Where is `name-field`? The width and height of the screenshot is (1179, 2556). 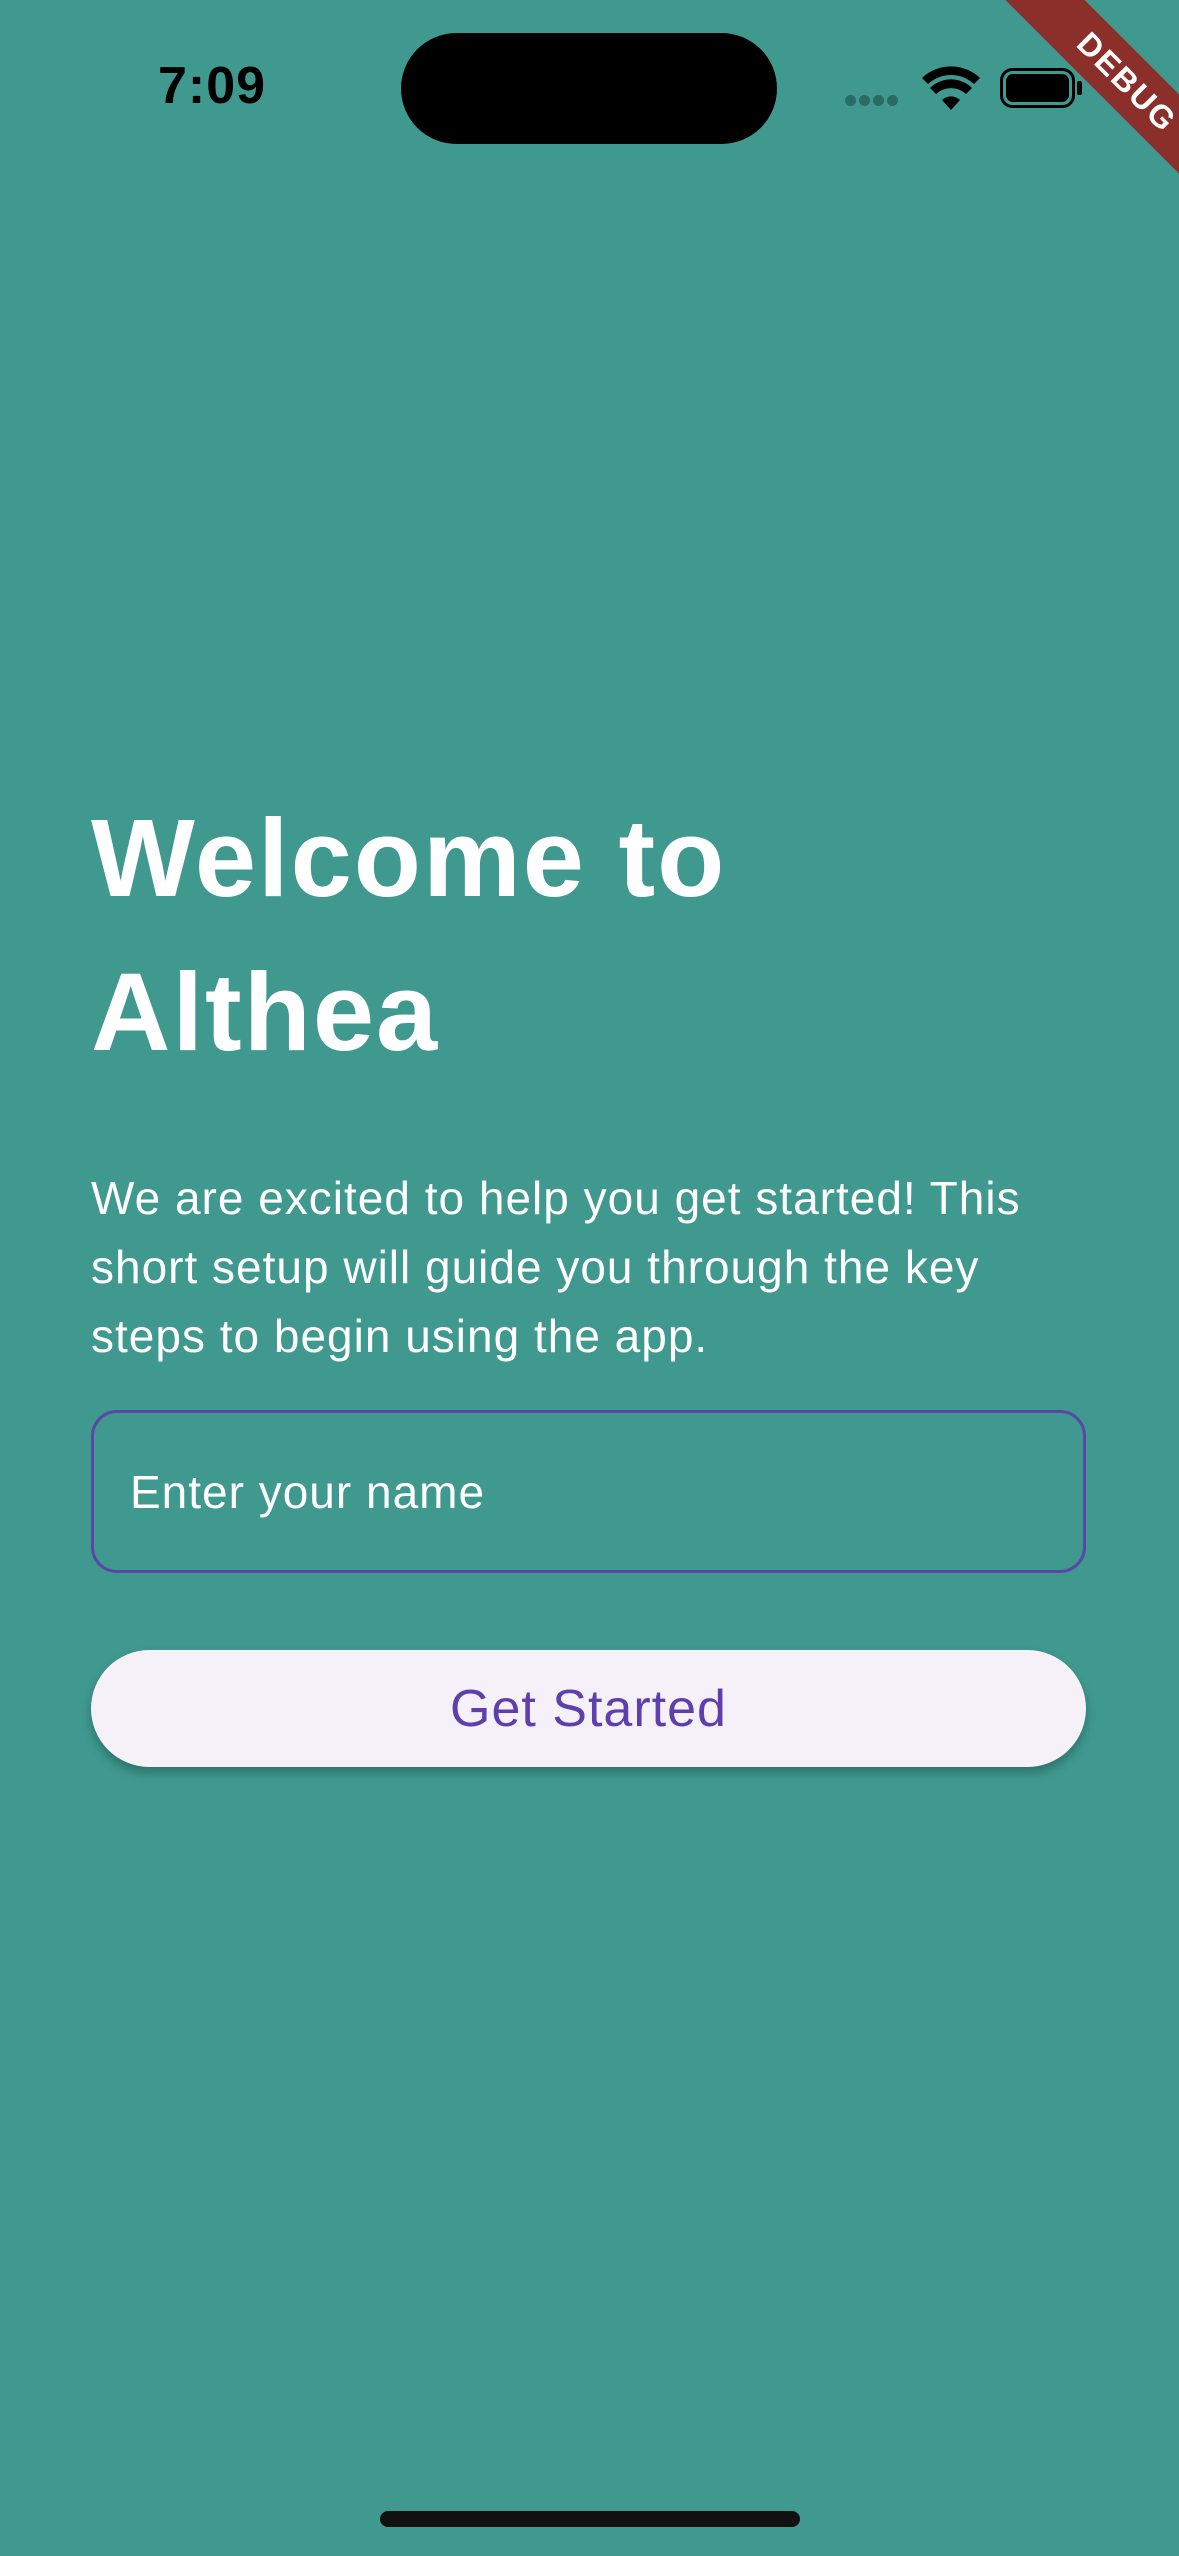 name-field is located at coordinates (588, 1491).